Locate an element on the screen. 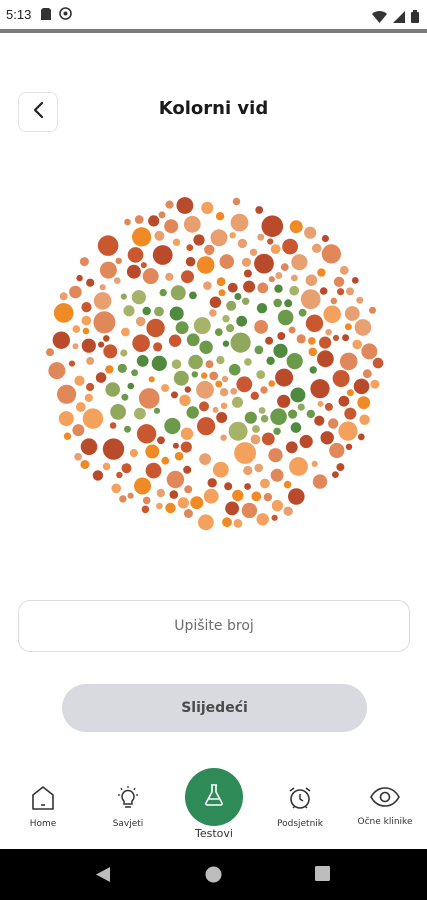  home-circle-icon is located at coordinates (213, 876).